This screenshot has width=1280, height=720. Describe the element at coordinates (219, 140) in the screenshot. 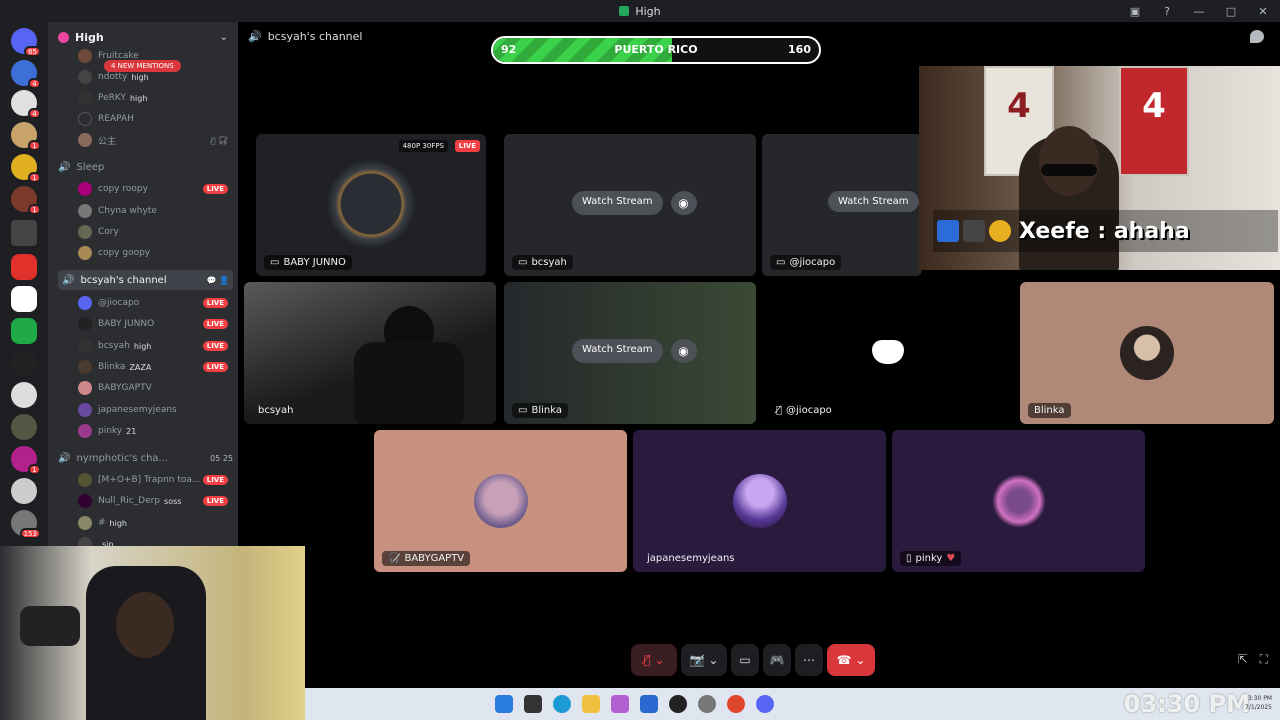

I see `muted-deafened-icon: 🎙̸ 🎧̸` at that location.